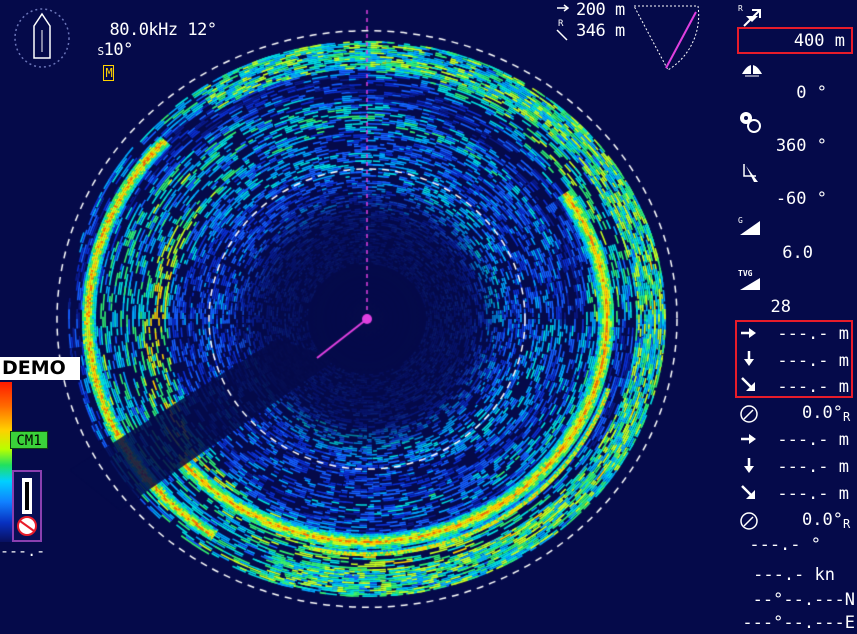 This screenshot has height=634, width=857. Describe the element at coordinates (813, 334) in the screenshot. I see `cursor1-horizontal: ---.- m` at that location.